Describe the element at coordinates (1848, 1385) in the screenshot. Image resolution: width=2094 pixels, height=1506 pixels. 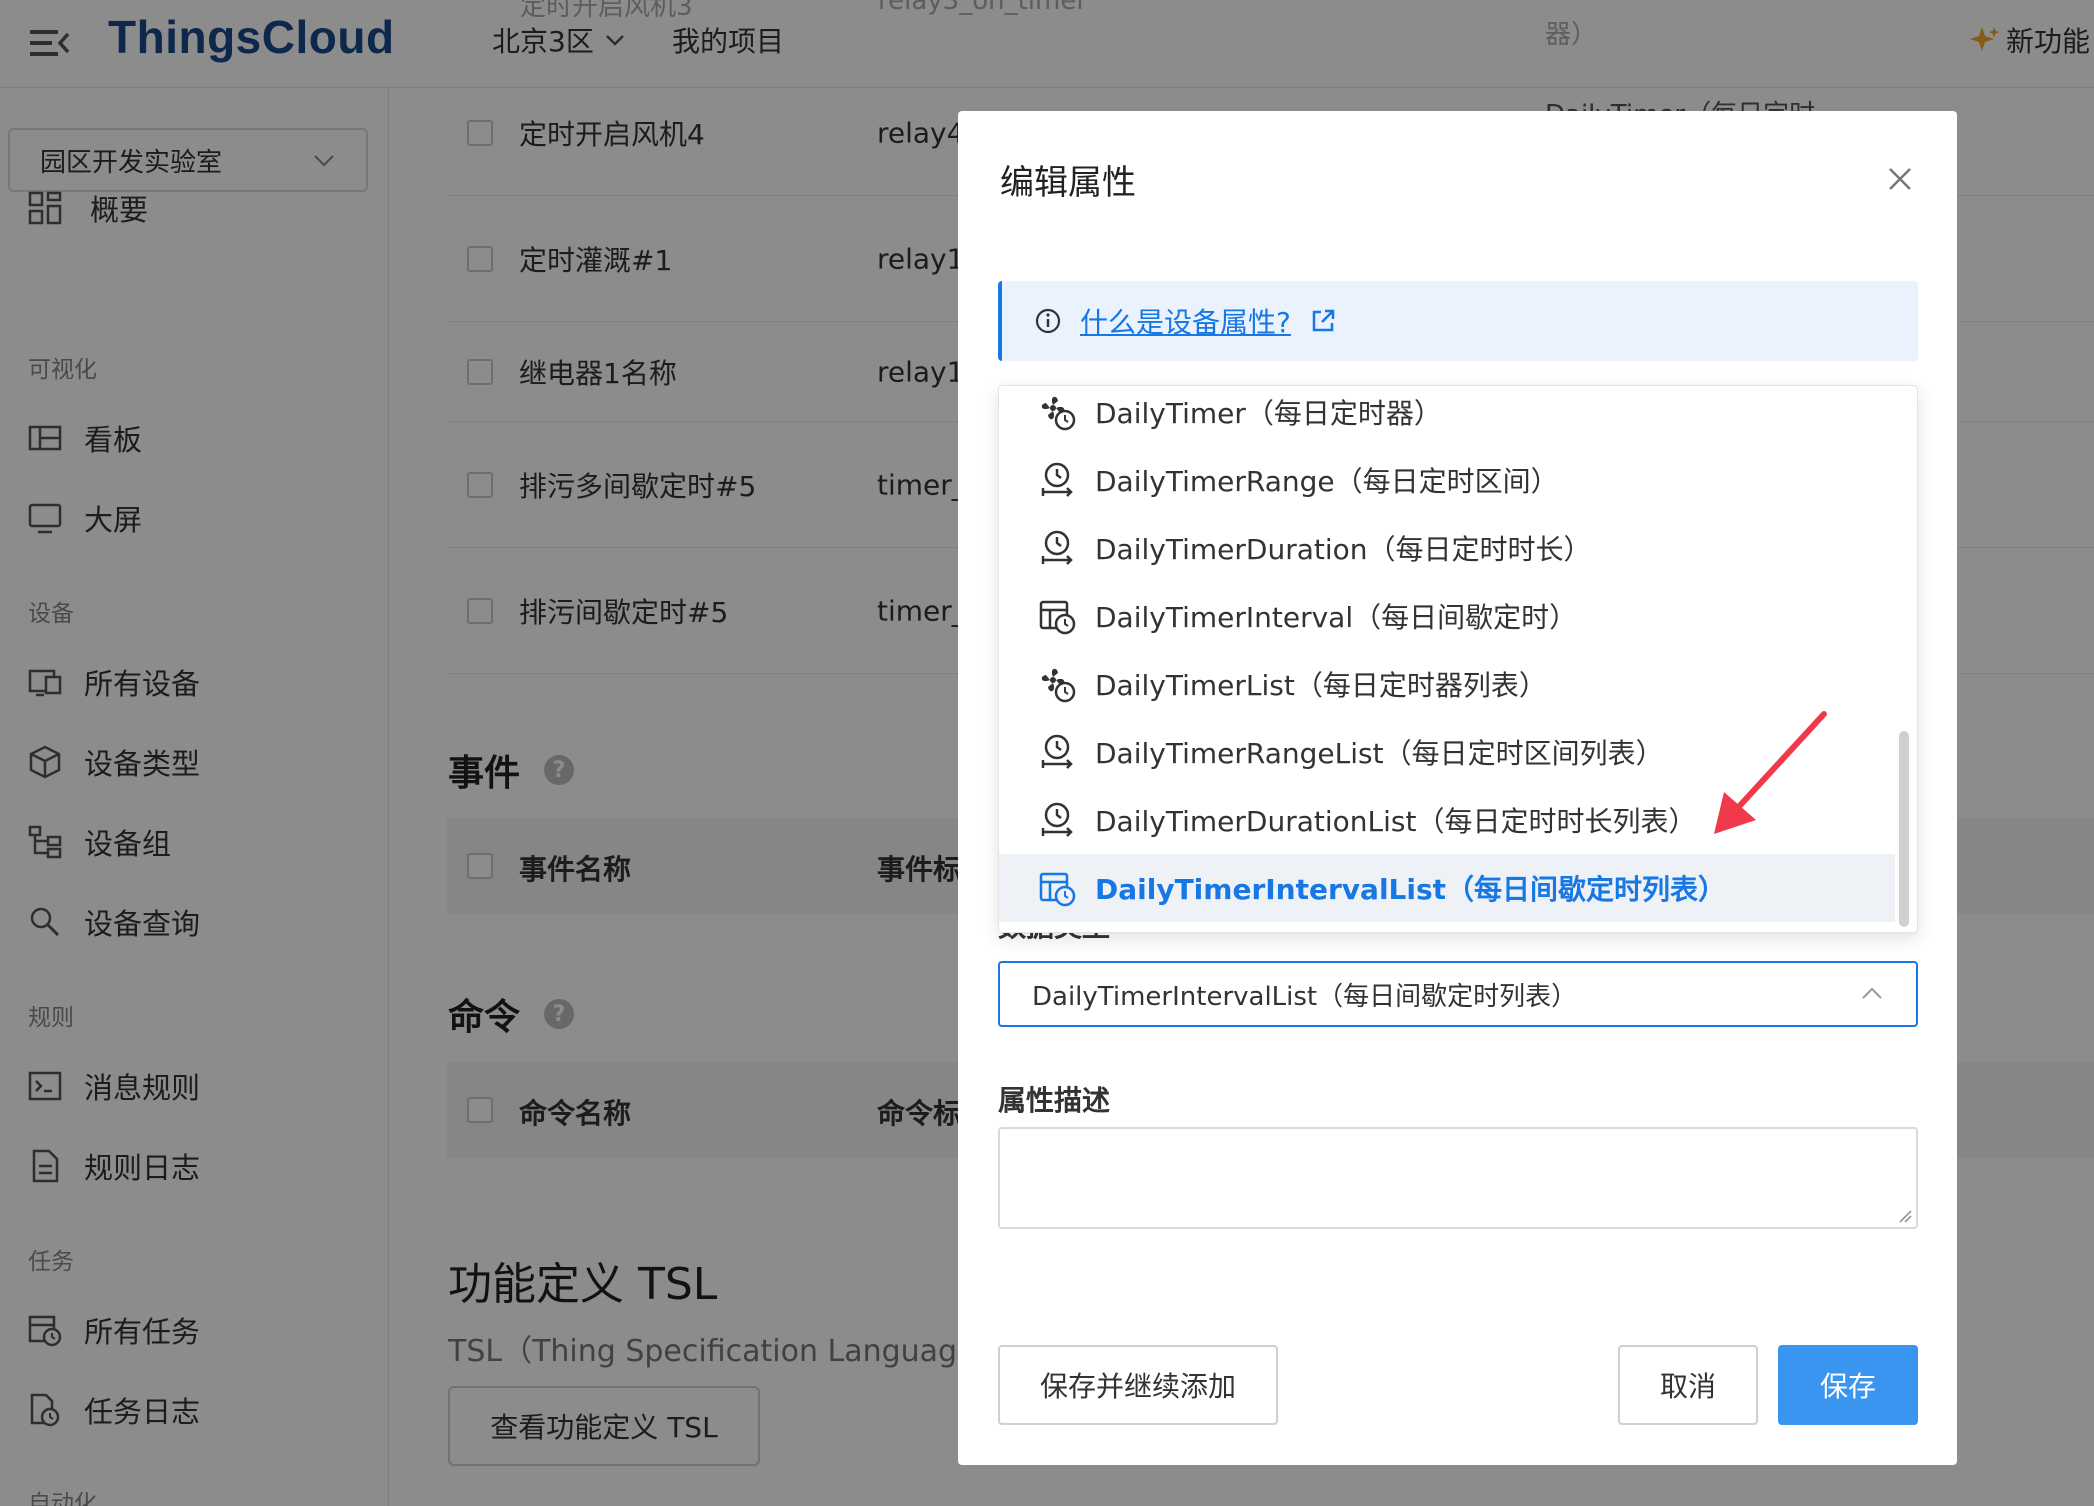
I see `save-button: 保存` at that location.